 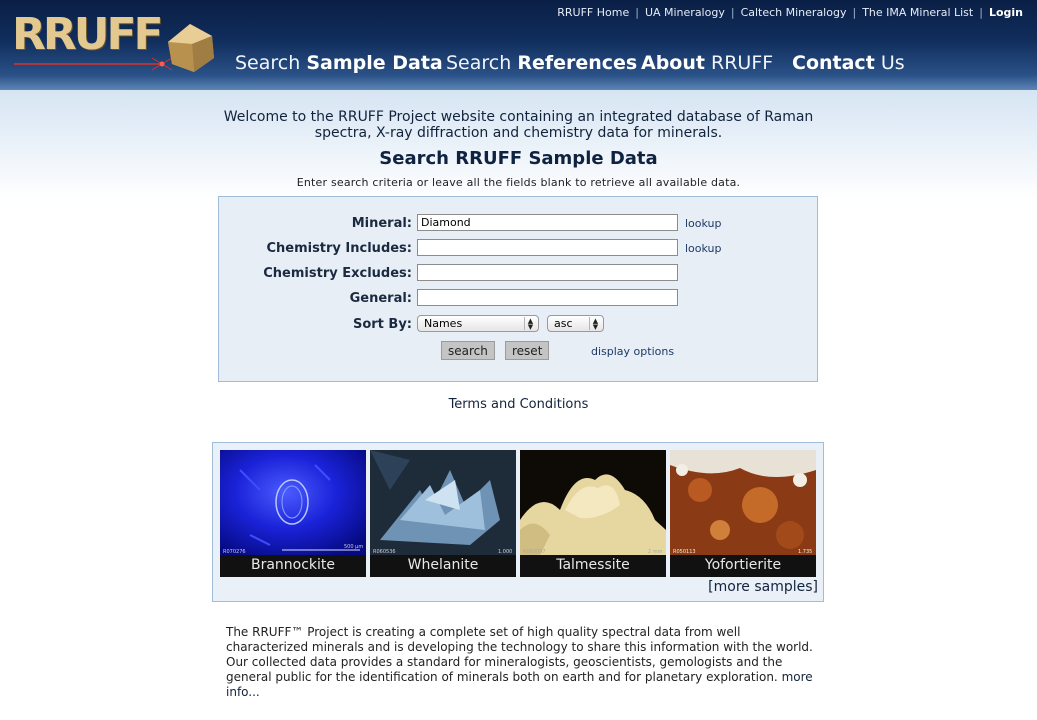 What do you see at coordinates (534, 552) in the screenshot?
I see `sample-id-label: R060007` at bounding box center [534, 552].